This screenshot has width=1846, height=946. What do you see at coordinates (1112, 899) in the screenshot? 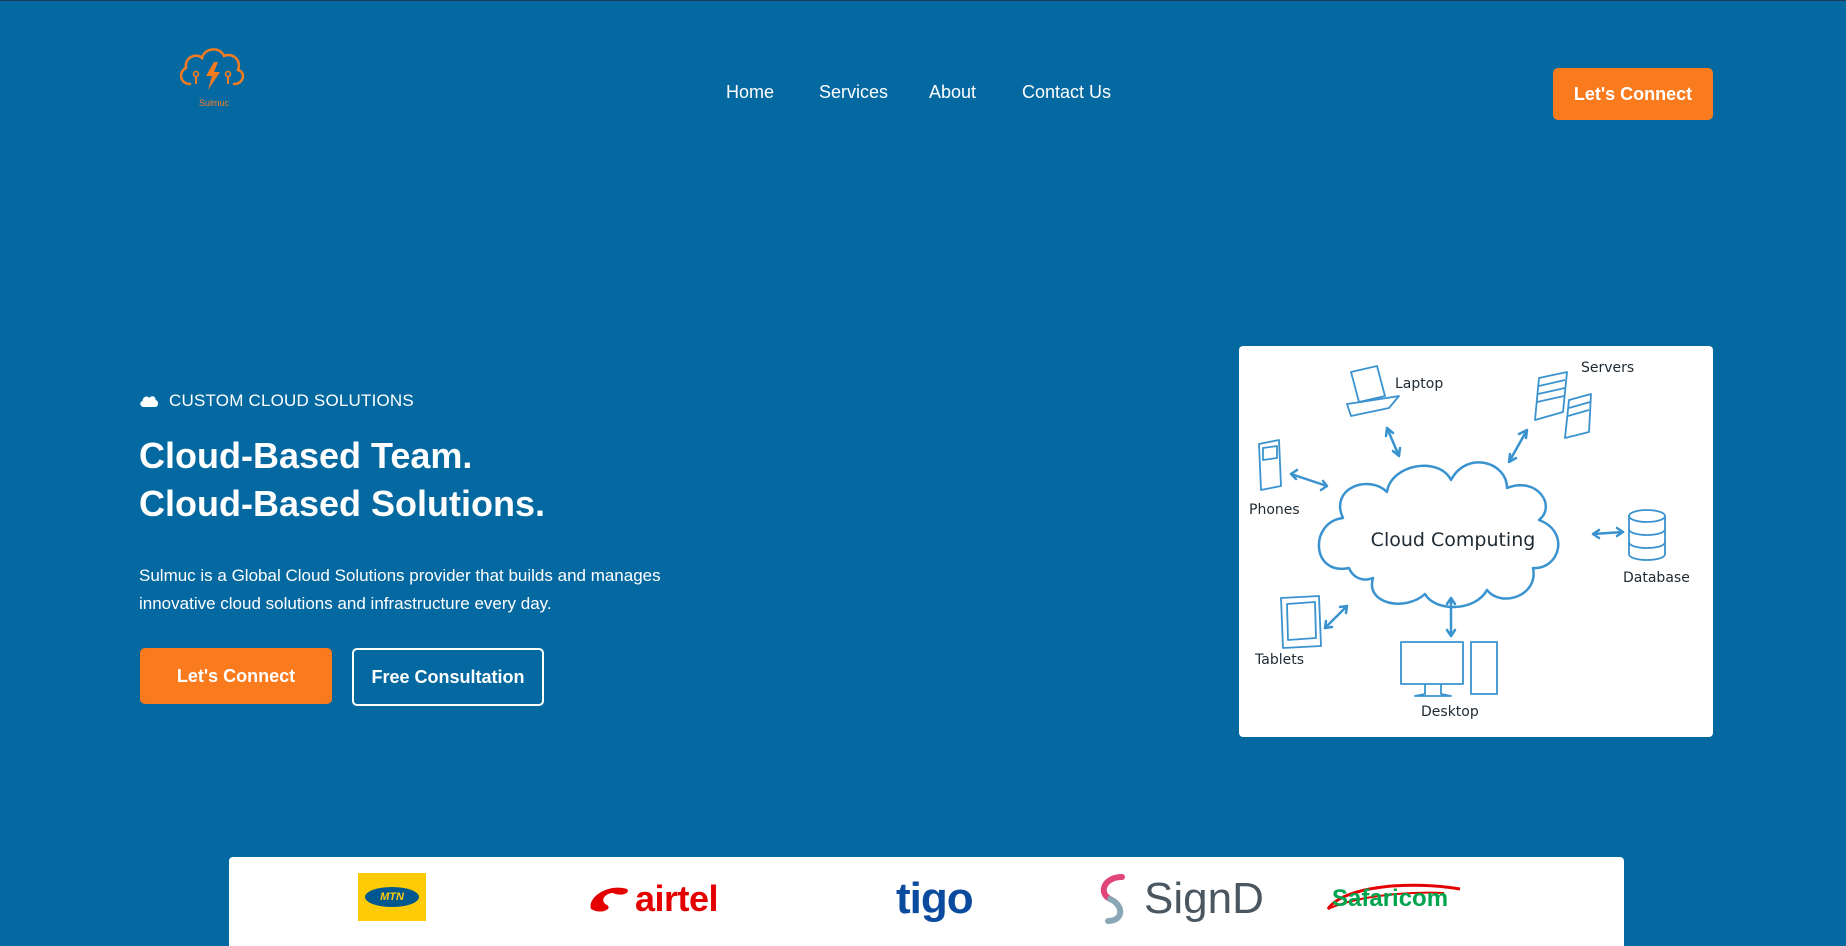
I see `signd-mark-icon` at bounding box center [1112, 899].